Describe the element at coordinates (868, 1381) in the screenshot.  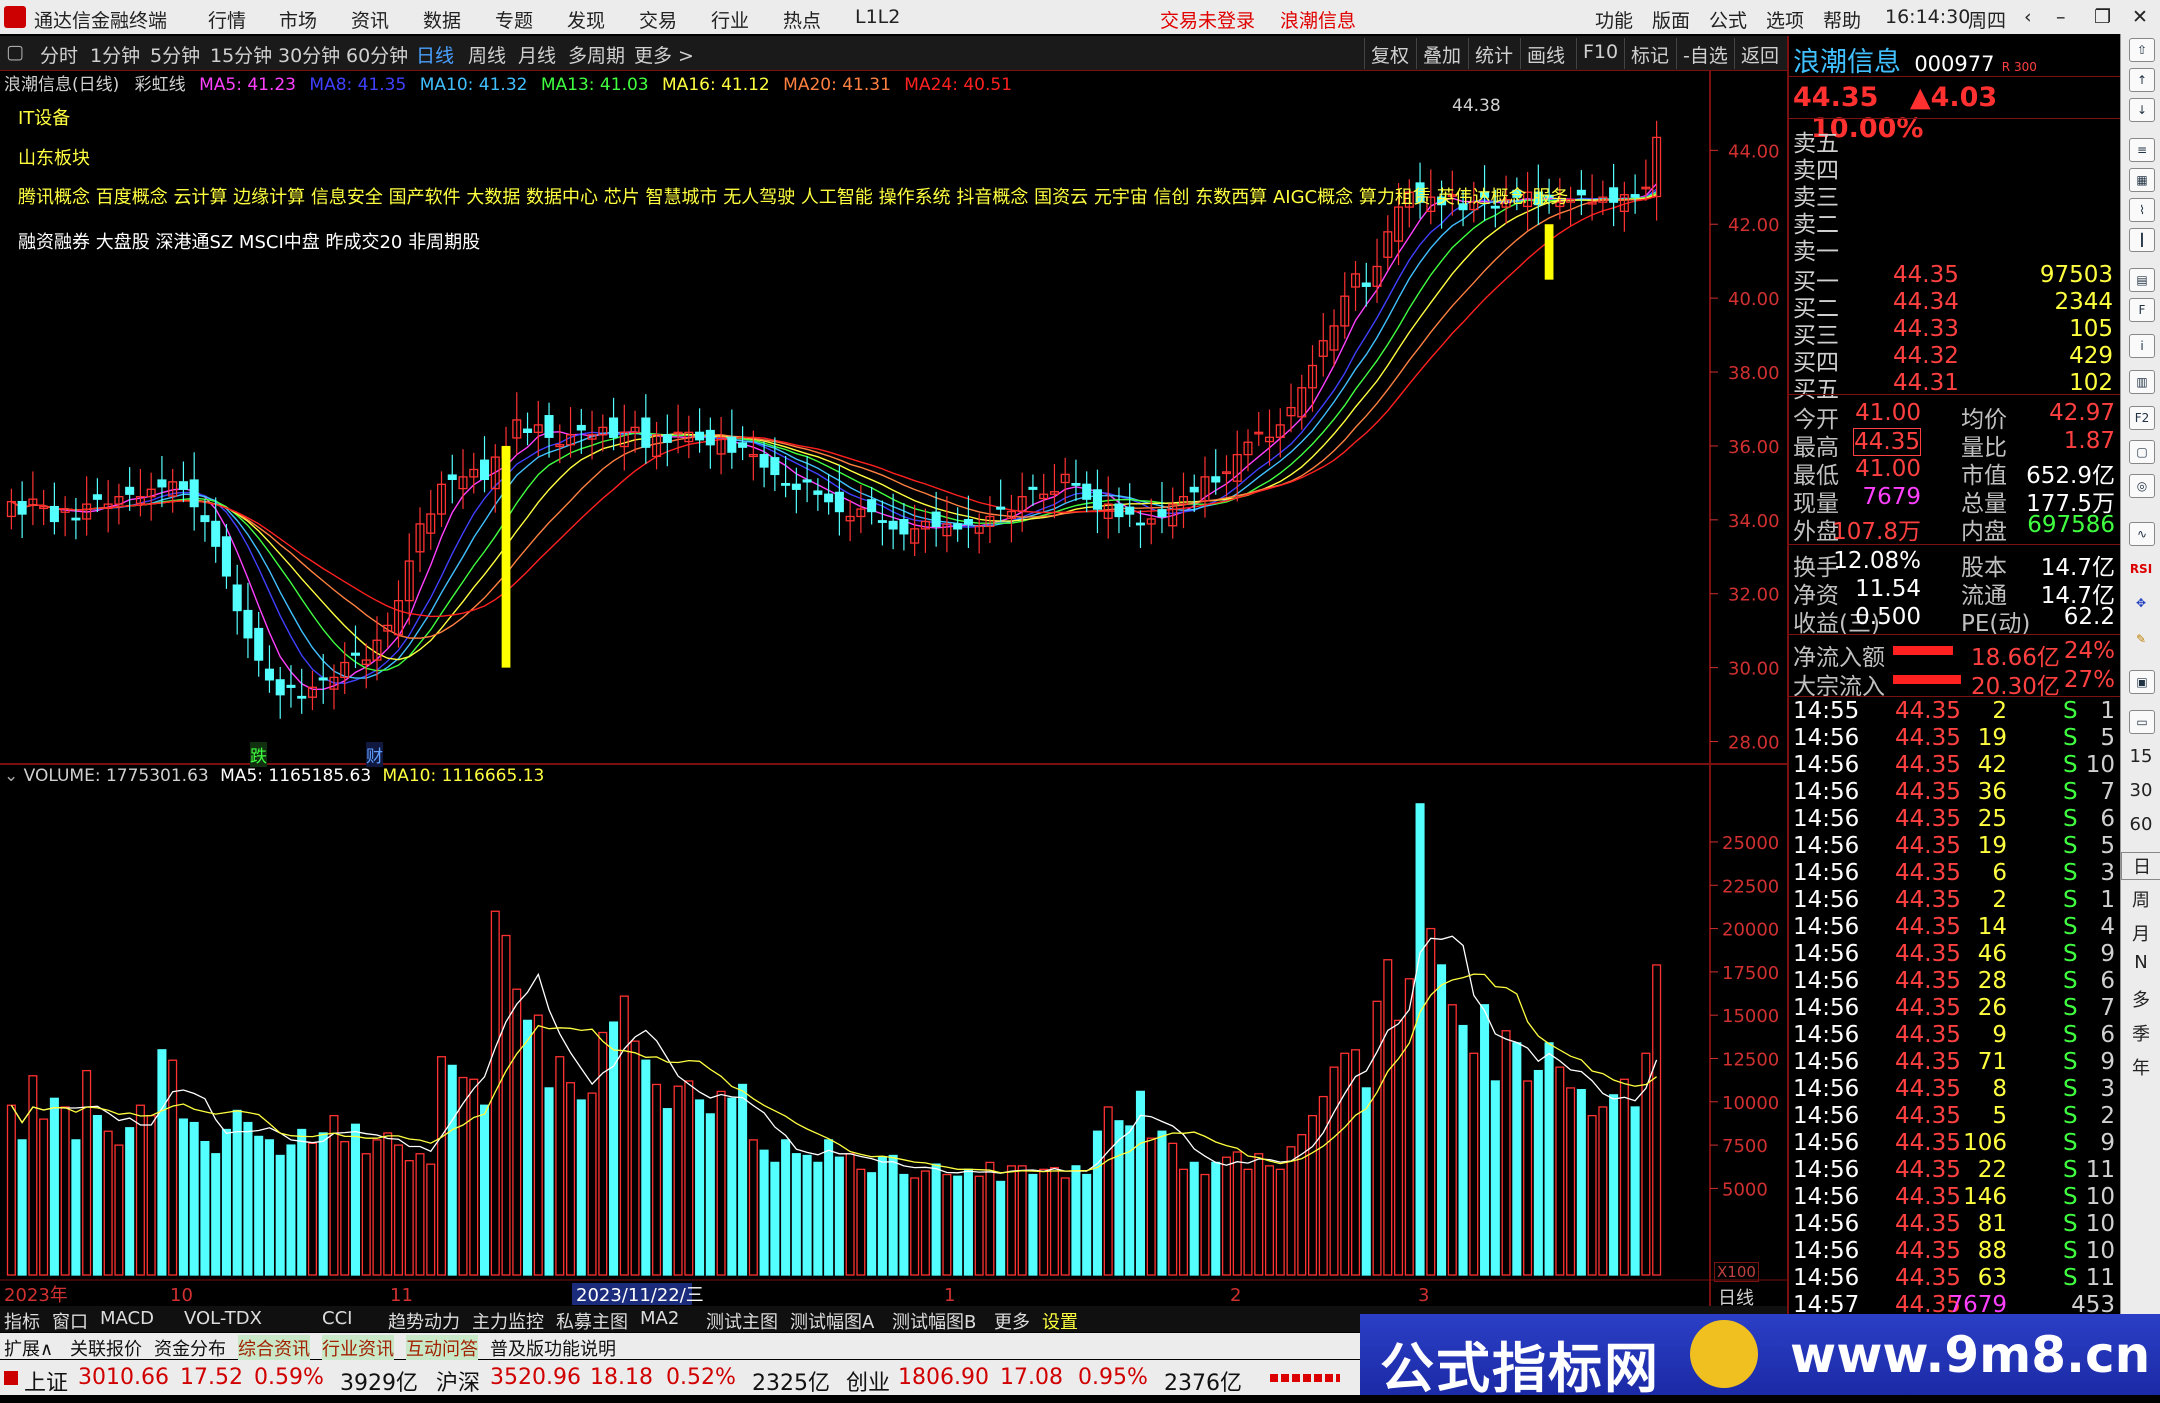
I see `cy-index-name: 创业` at that location.